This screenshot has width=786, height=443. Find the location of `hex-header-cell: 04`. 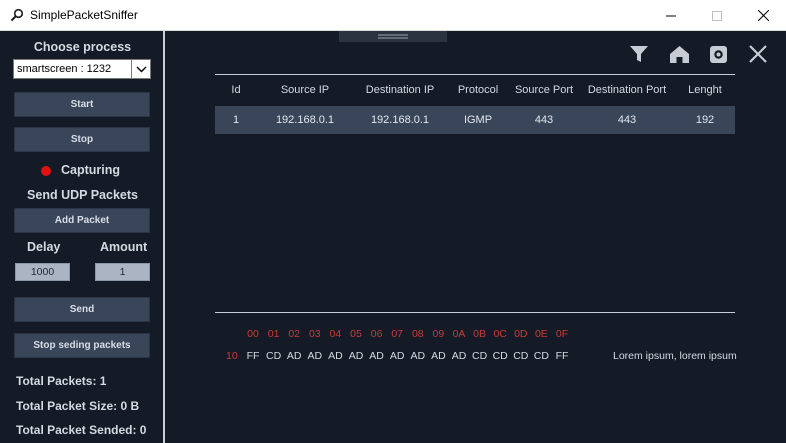

hex-header-cell: 04 is located at coordinates (335, 334).